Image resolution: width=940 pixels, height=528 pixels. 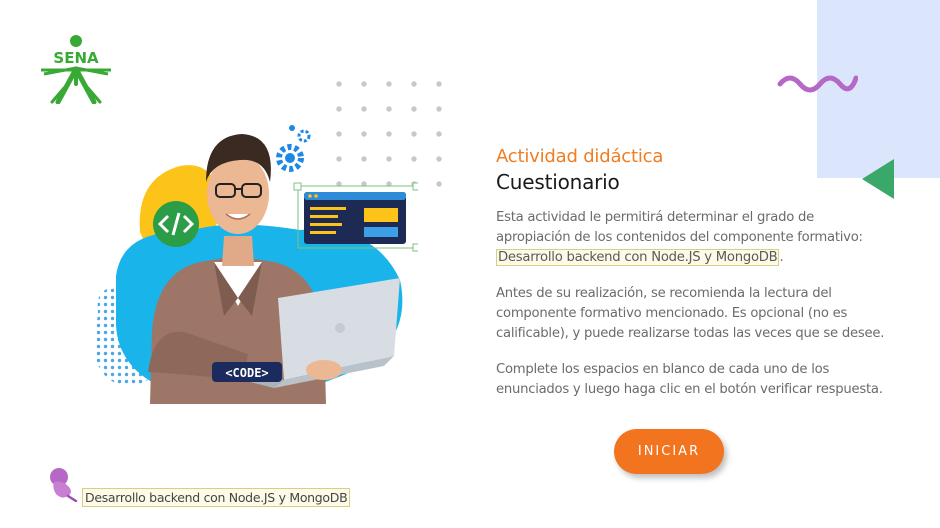 What do you see at coordinates (76, 68) in the screenshot?
I see `sena-logo: SENA` at bounding box center [76, 68].